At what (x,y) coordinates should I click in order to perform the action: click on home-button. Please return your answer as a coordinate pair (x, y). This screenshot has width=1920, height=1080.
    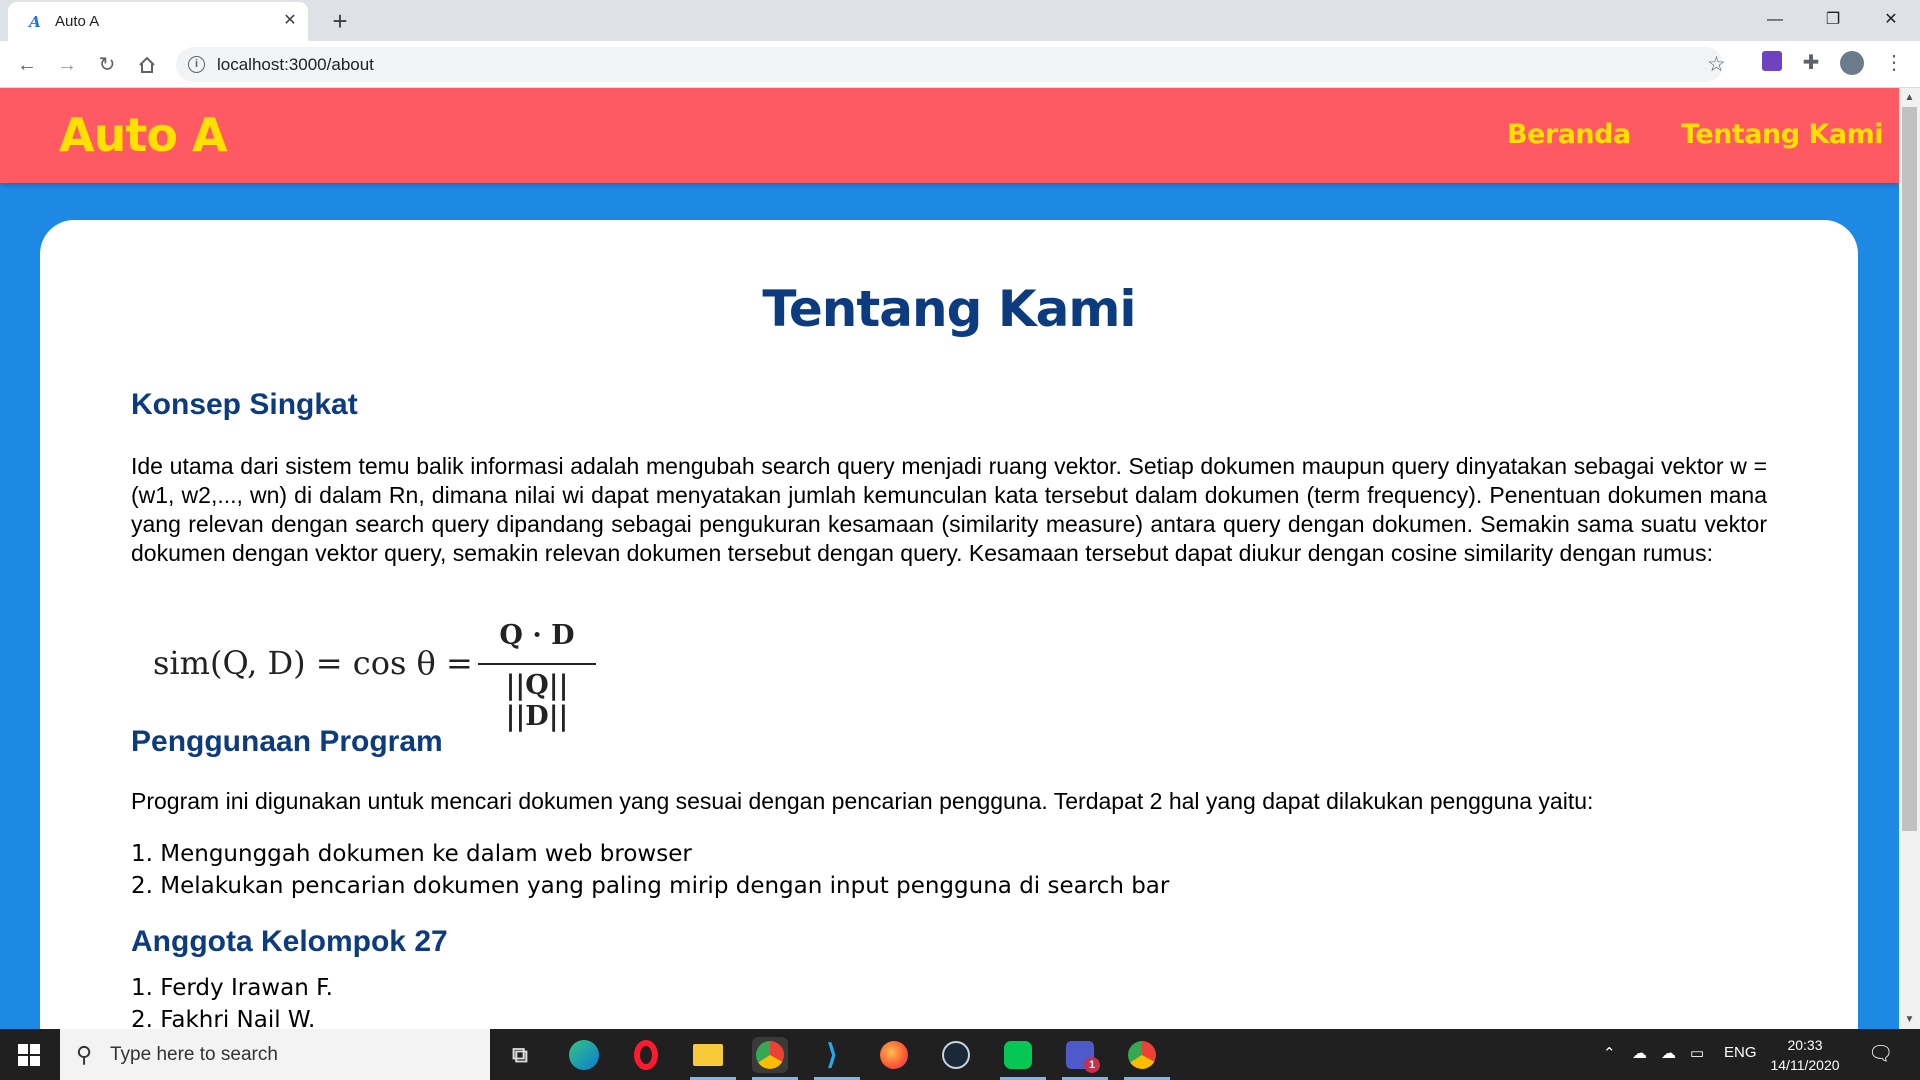
    Looking at the image, I should click on (147, 65).